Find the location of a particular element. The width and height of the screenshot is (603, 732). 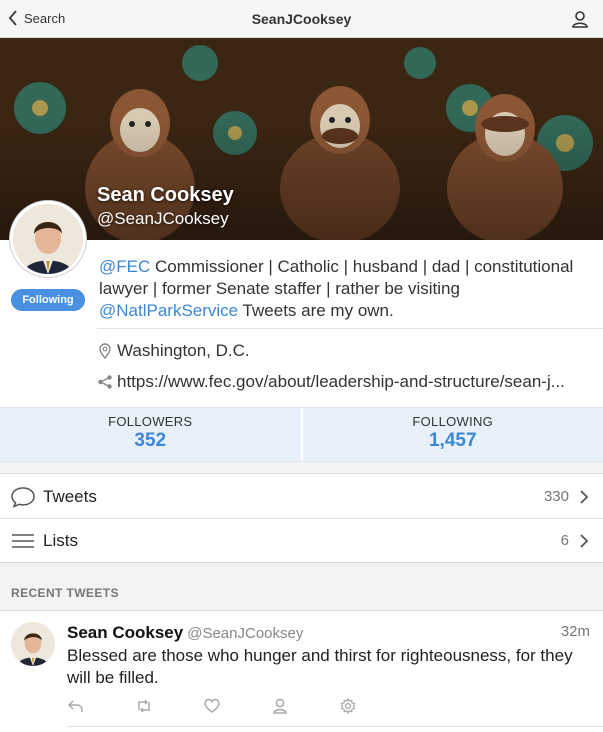

section-title: RECENT TWEETS is located at coordinates (65, 593).